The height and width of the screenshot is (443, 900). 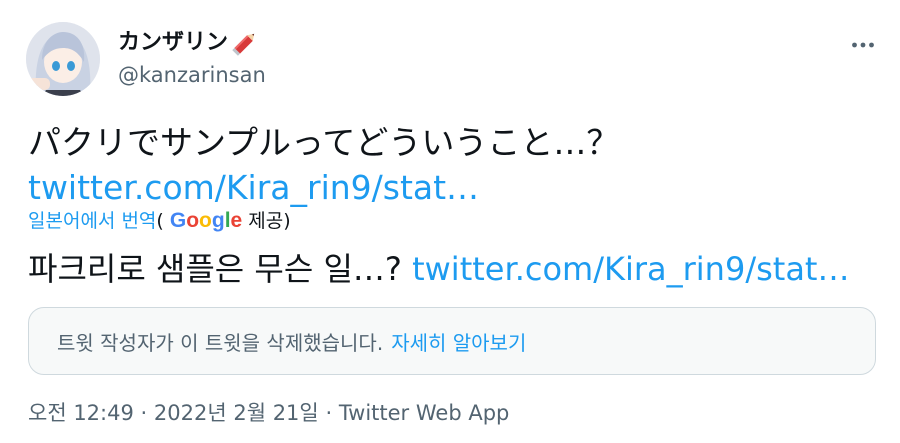 I want to click on tweet-source: Twitter Web App, so click(x=424, y=413).